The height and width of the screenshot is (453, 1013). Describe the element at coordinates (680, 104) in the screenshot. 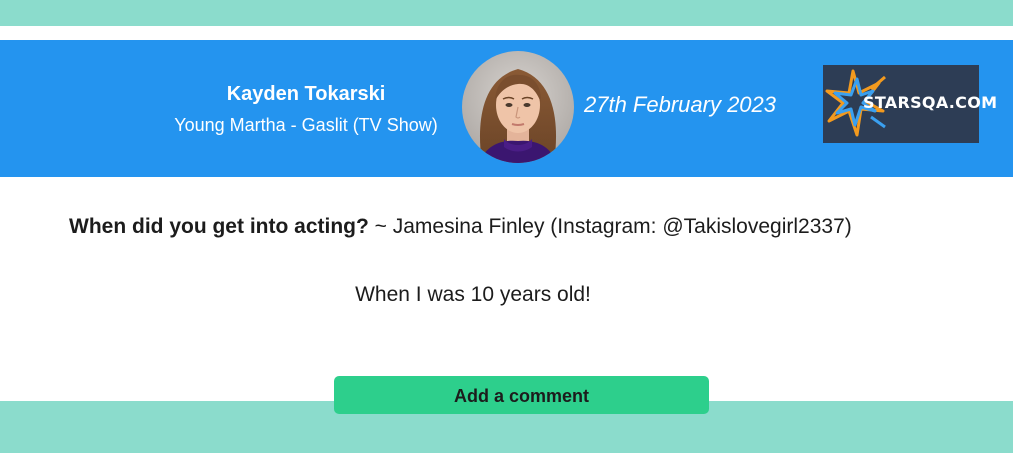

I see `post-date: 27th February 2023` at that location.